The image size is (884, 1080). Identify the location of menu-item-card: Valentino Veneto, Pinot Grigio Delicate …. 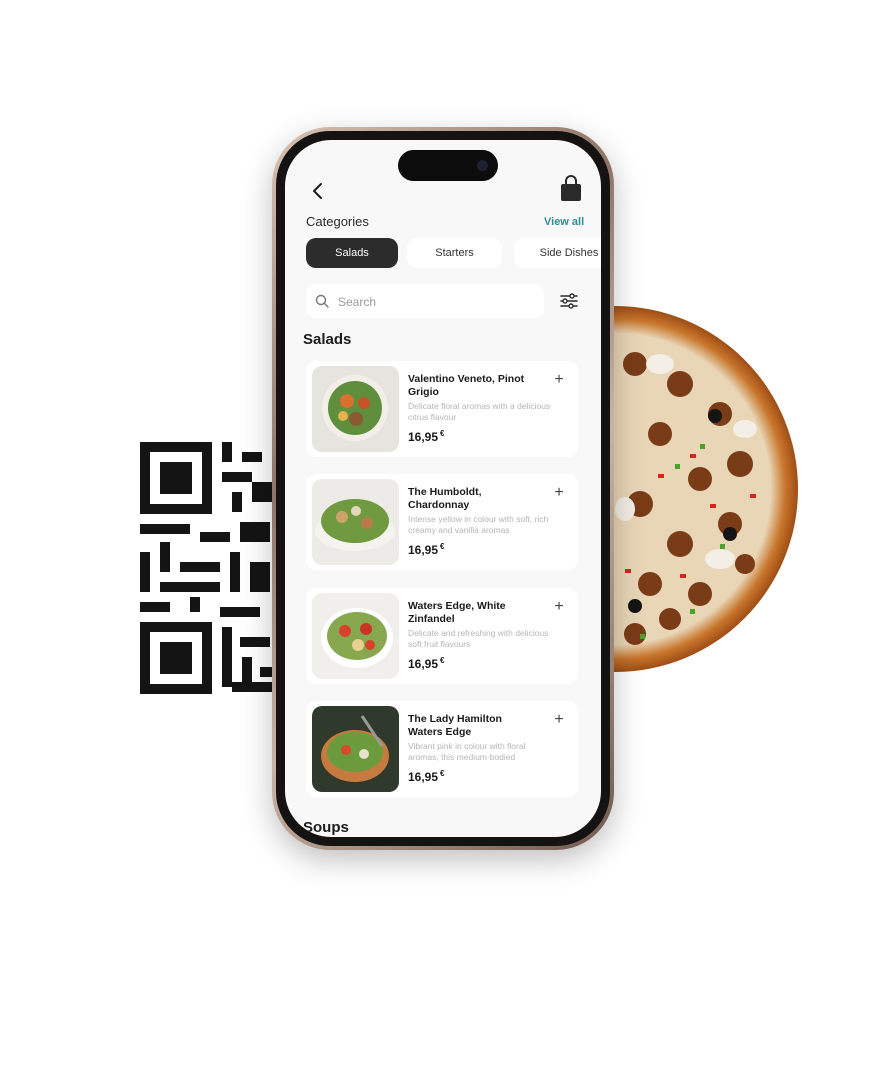
(442, 409).